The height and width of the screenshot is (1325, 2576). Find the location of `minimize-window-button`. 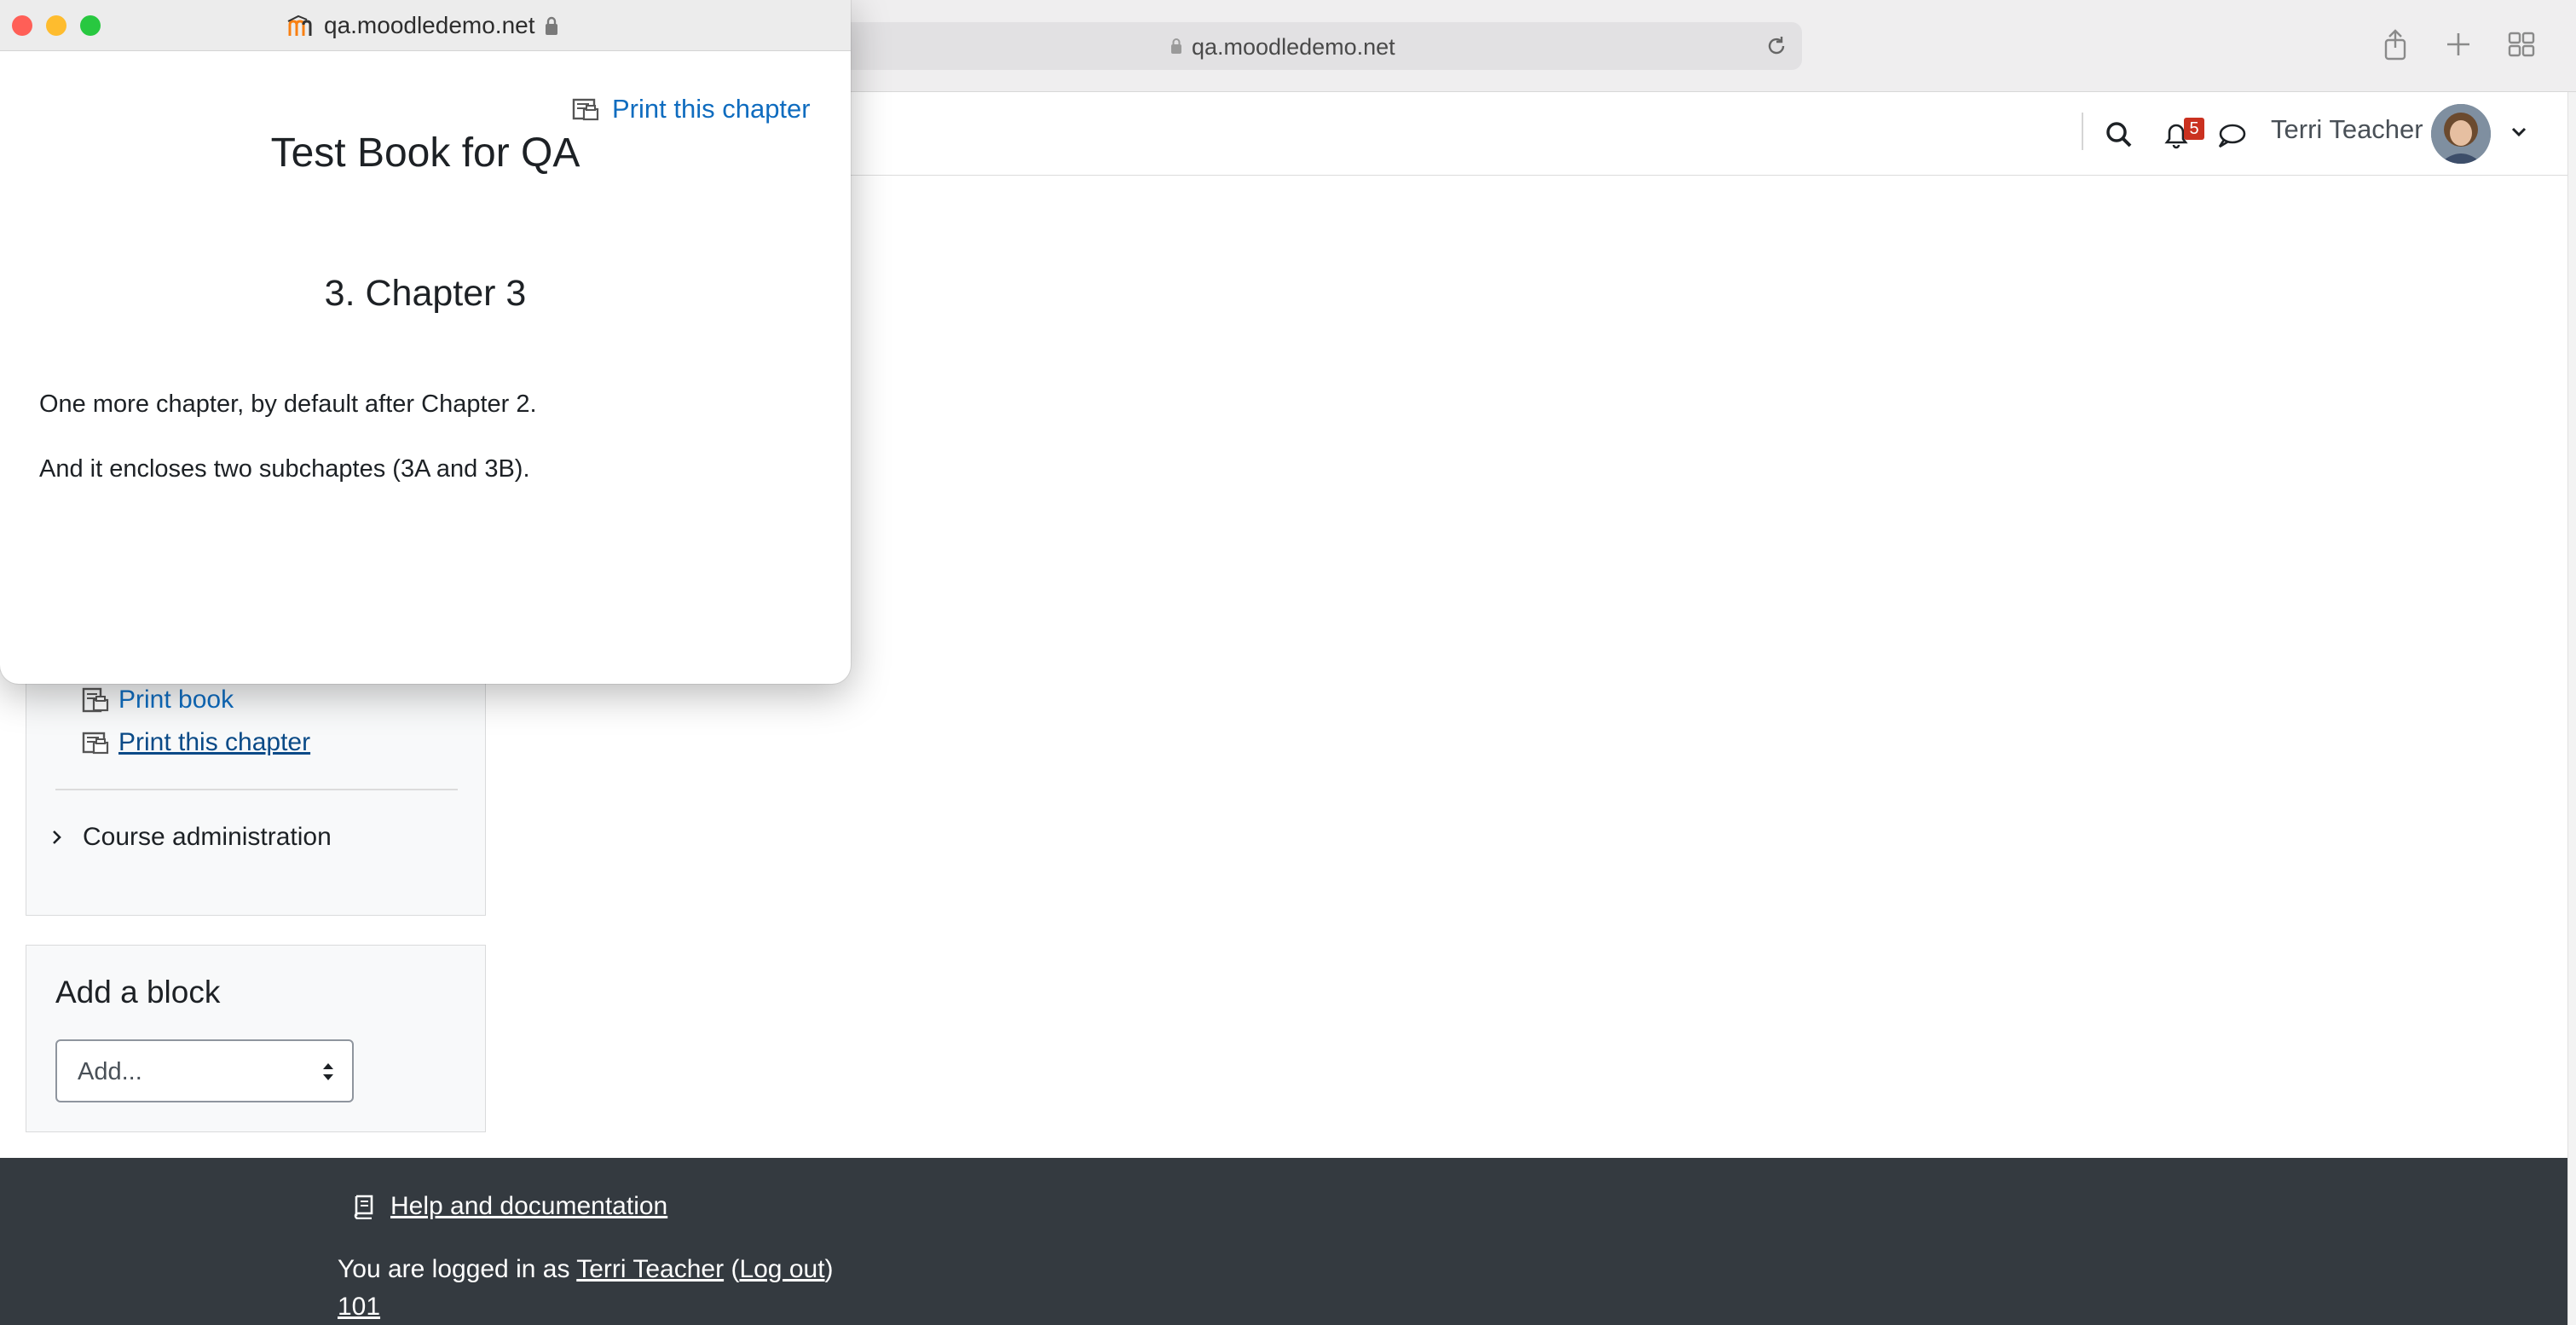

minimize-window-button is located at coordinates (56, 25).